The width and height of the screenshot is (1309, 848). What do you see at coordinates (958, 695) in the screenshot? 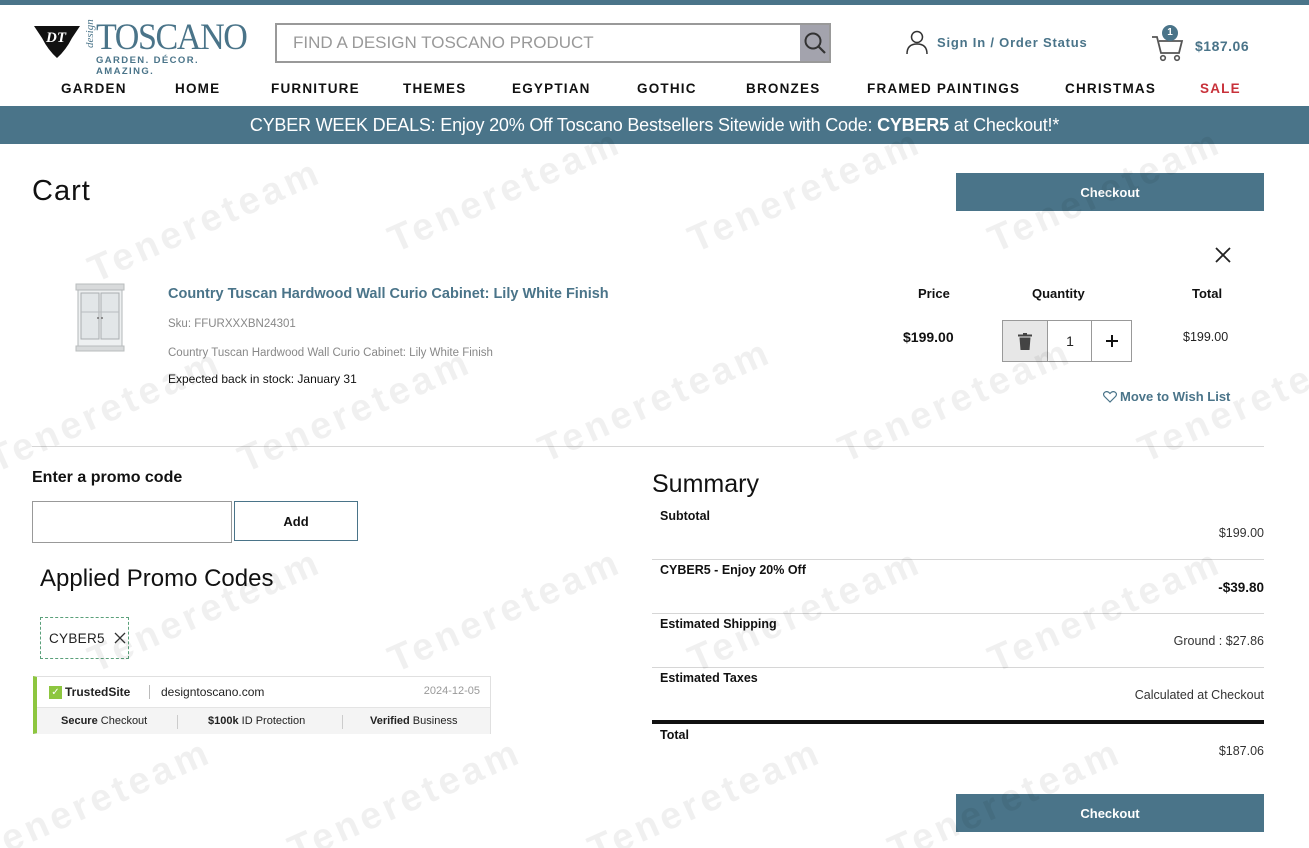
I see `summary-row-taxes: Estimated Taxes Calculated at Checkout` at bounding box center [958, 695].